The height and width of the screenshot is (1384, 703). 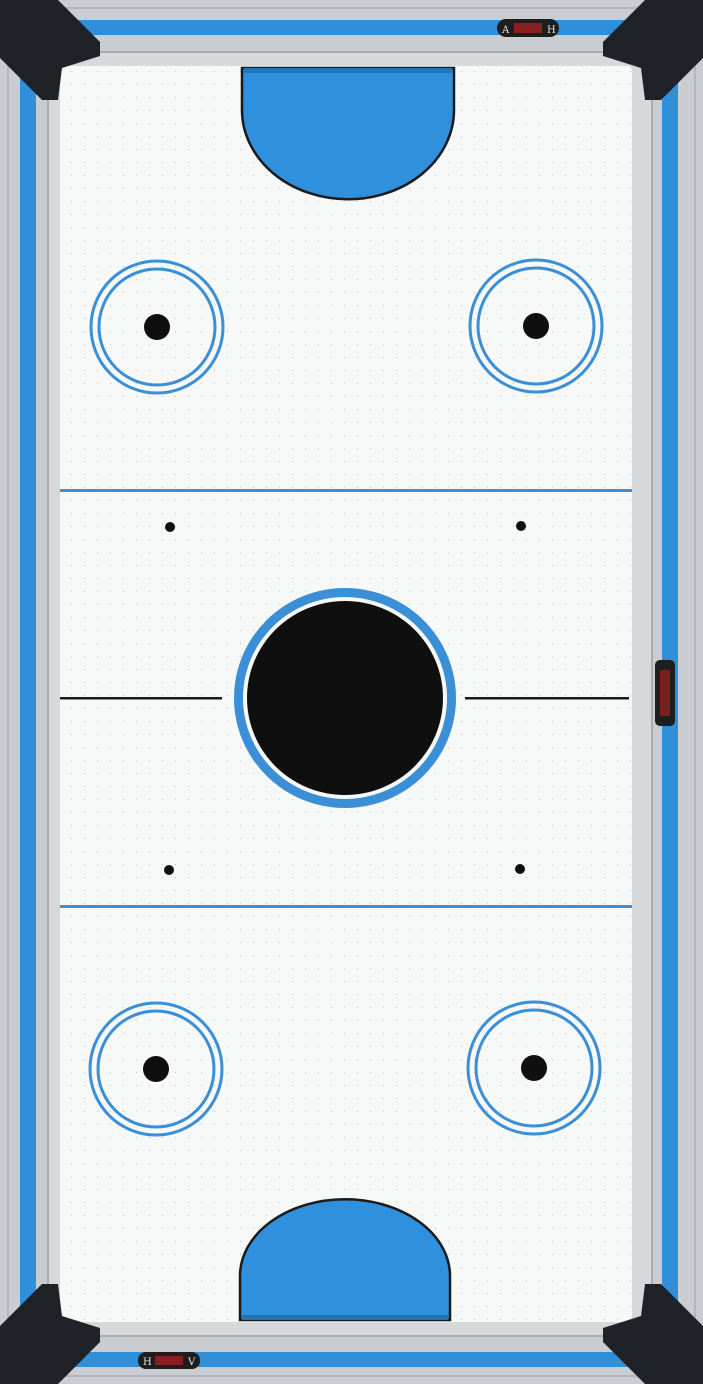 What do you see at coordinates (28, 690) in the screenshot?
I see `rail-stripe-left` at bounding box center [28, 690].